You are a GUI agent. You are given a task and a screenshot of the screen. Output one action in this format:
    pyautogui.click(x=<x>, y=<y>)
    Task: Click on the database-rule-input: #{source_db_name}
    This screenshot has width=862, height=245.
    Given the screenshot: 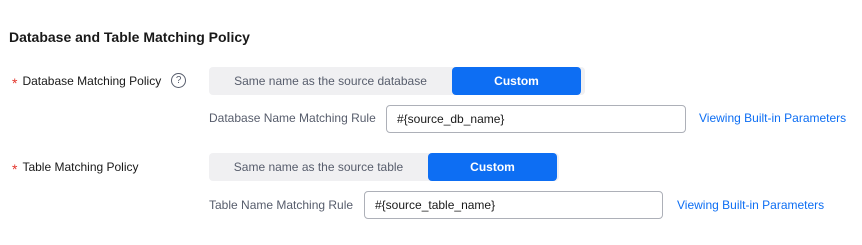 What is the action you would take?
    pyautogui.click(x=536, y=119)
    